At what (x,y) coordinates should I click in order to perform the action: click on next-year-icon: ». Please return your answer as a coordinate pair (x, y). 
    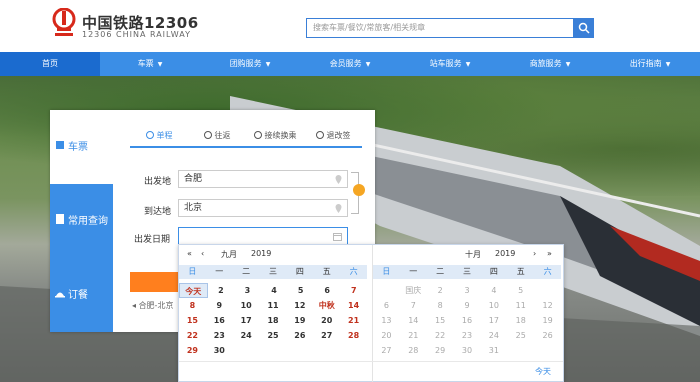
    Looking at the image, I should click on (549, 253).